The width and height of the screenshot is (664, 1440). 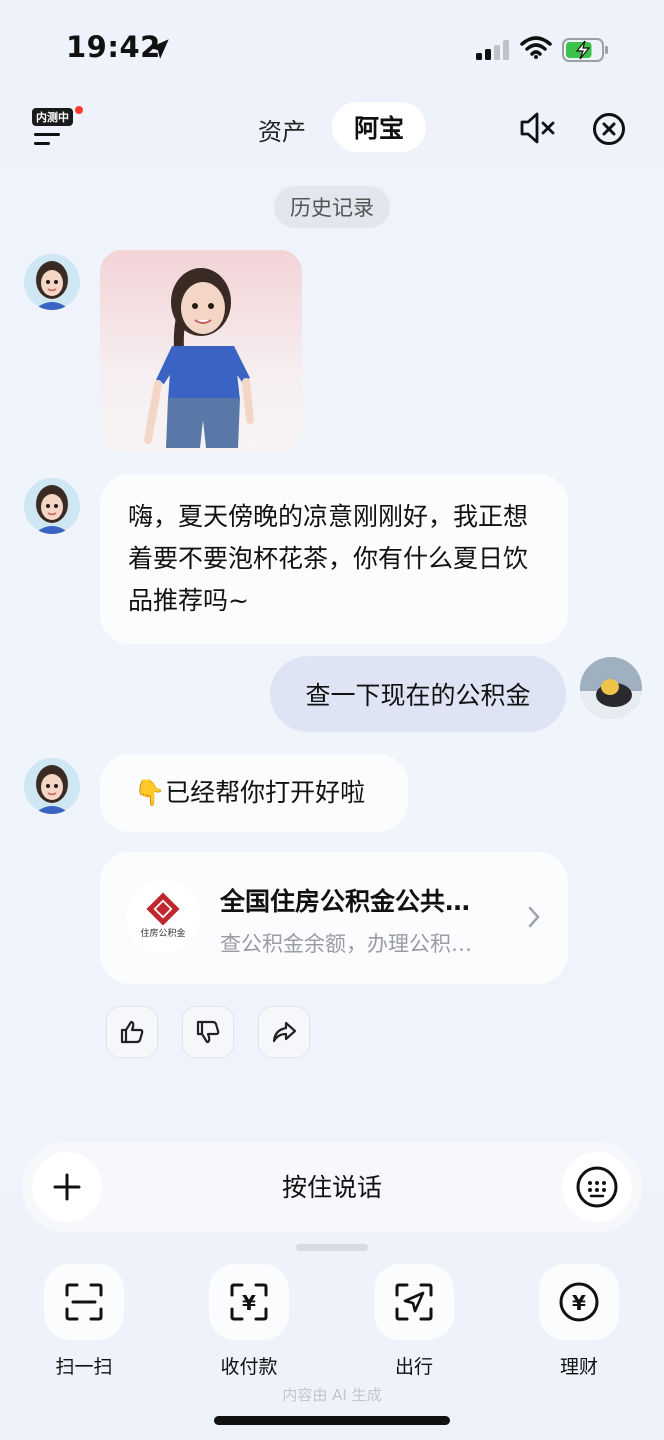 I want to click on quick-action-wealth: ¥ 理财, so click(x=579, y=1321).